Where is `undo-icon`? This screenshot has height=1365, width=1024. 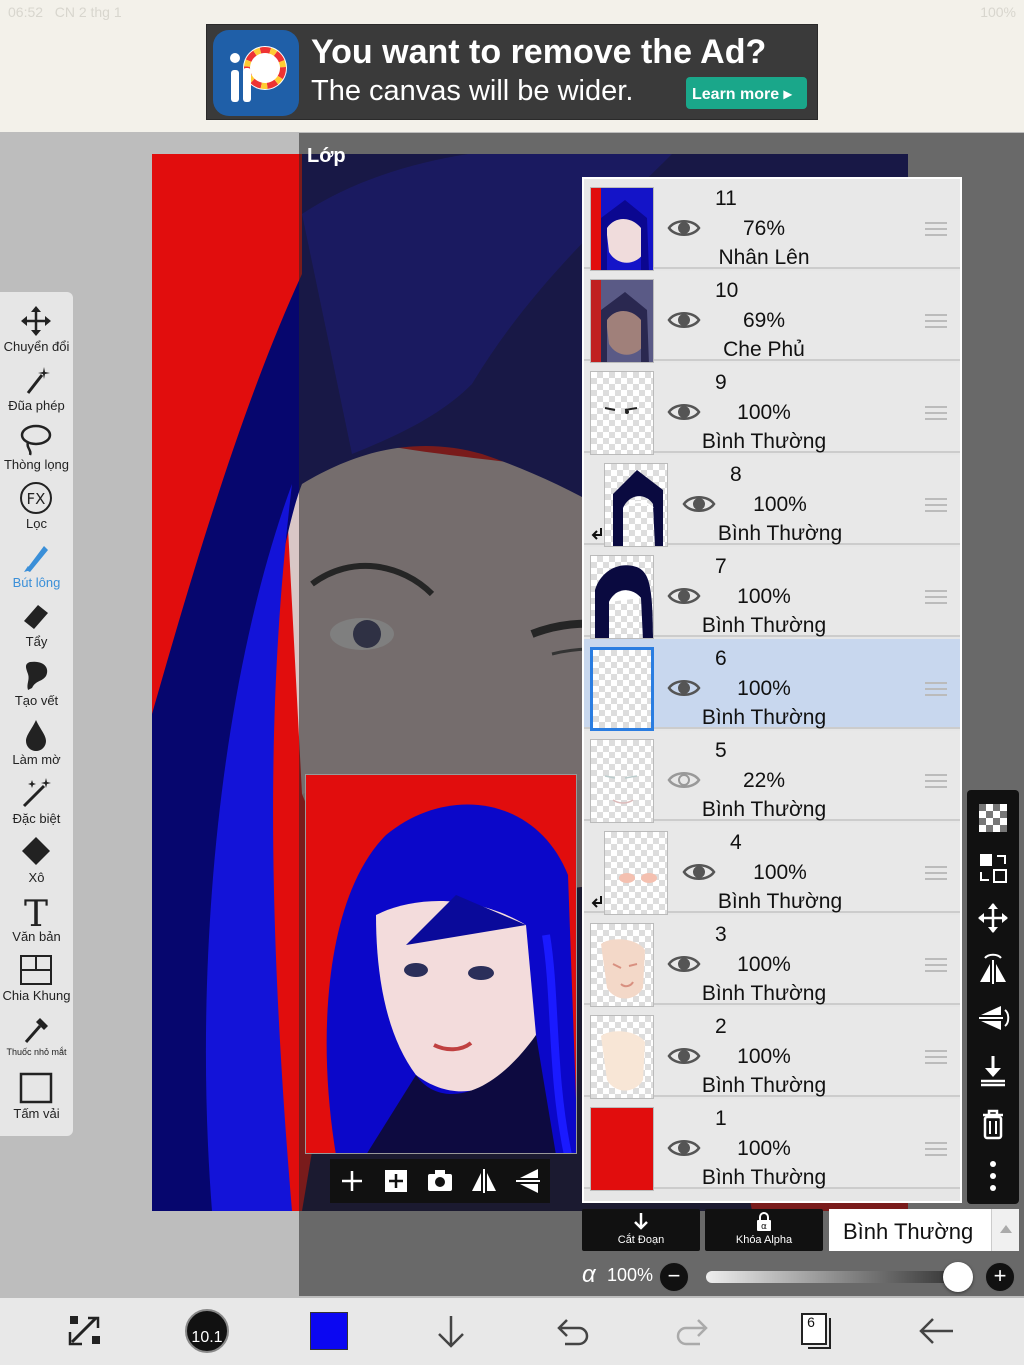 undo-icon is located at coordinates (572, 1331).